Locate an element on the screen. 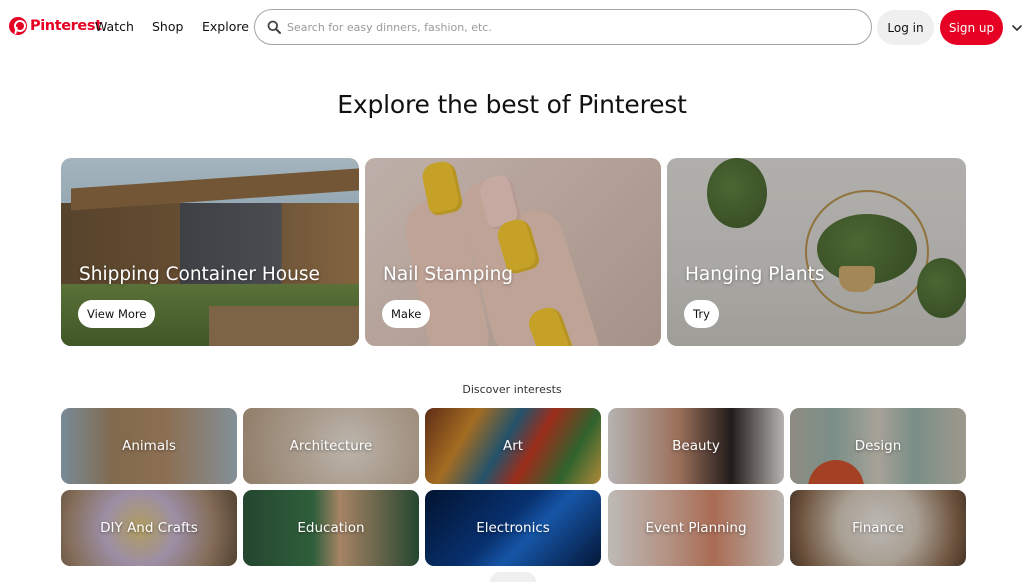 This screenshot has width=1024, height=582. interest-tile-animals: Animals is located at coordinates (149, 446).